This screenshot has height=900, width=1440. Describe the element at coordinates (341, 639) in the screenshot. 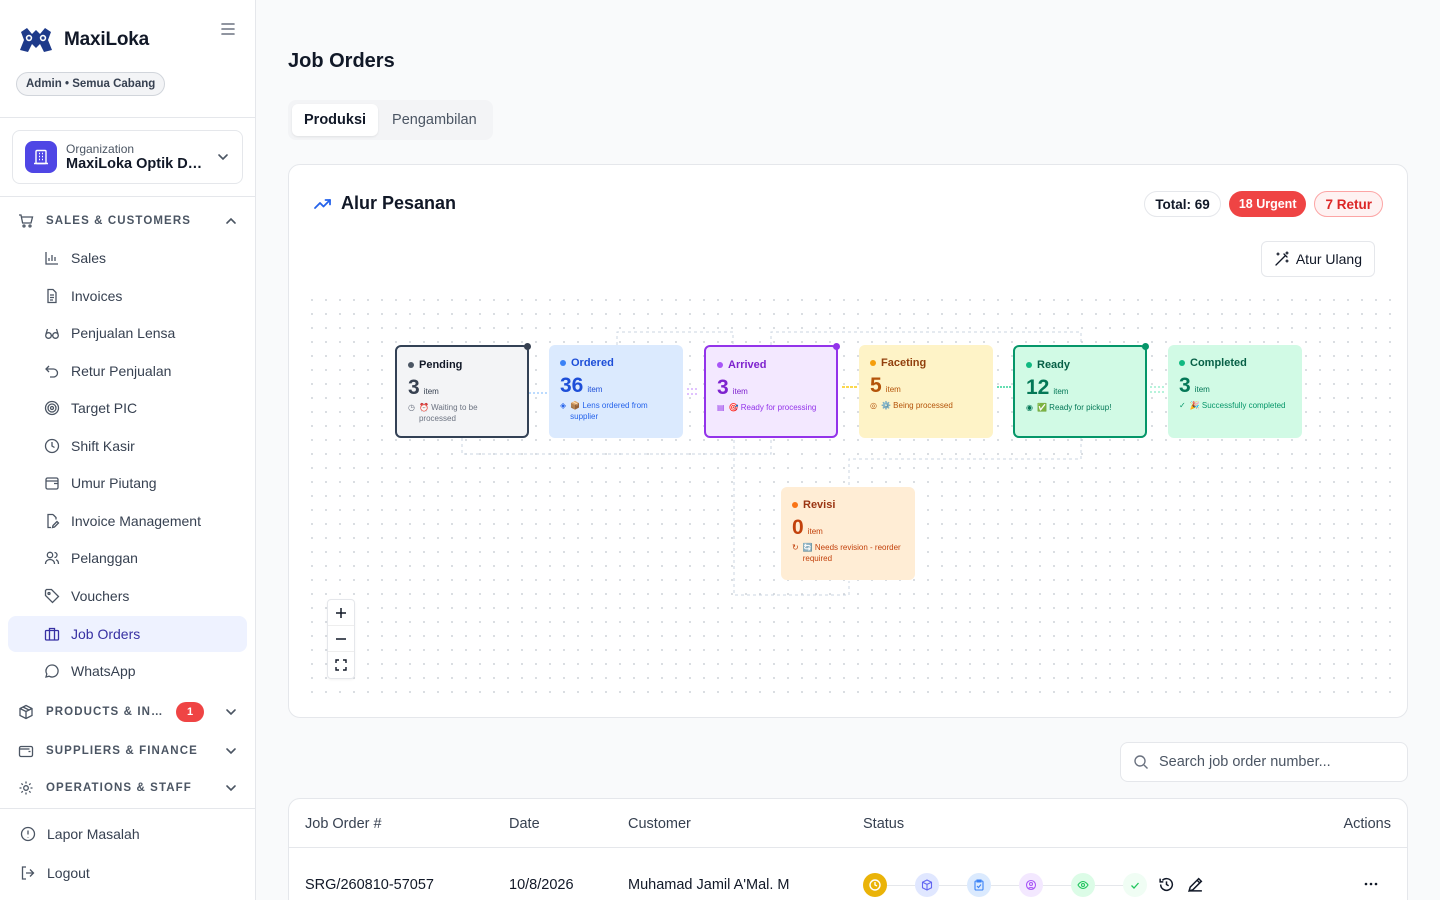

I see `zoom-out-button` at that location.